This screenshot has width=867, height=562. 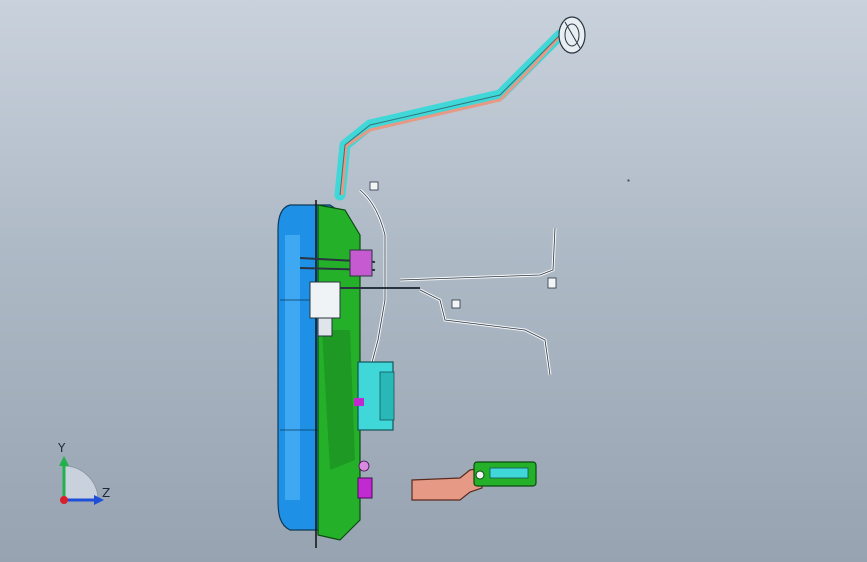 What do you see at coordinates (450, 115) in the screenshot?
I see `filler-neck` at bounding box center [450, 115].